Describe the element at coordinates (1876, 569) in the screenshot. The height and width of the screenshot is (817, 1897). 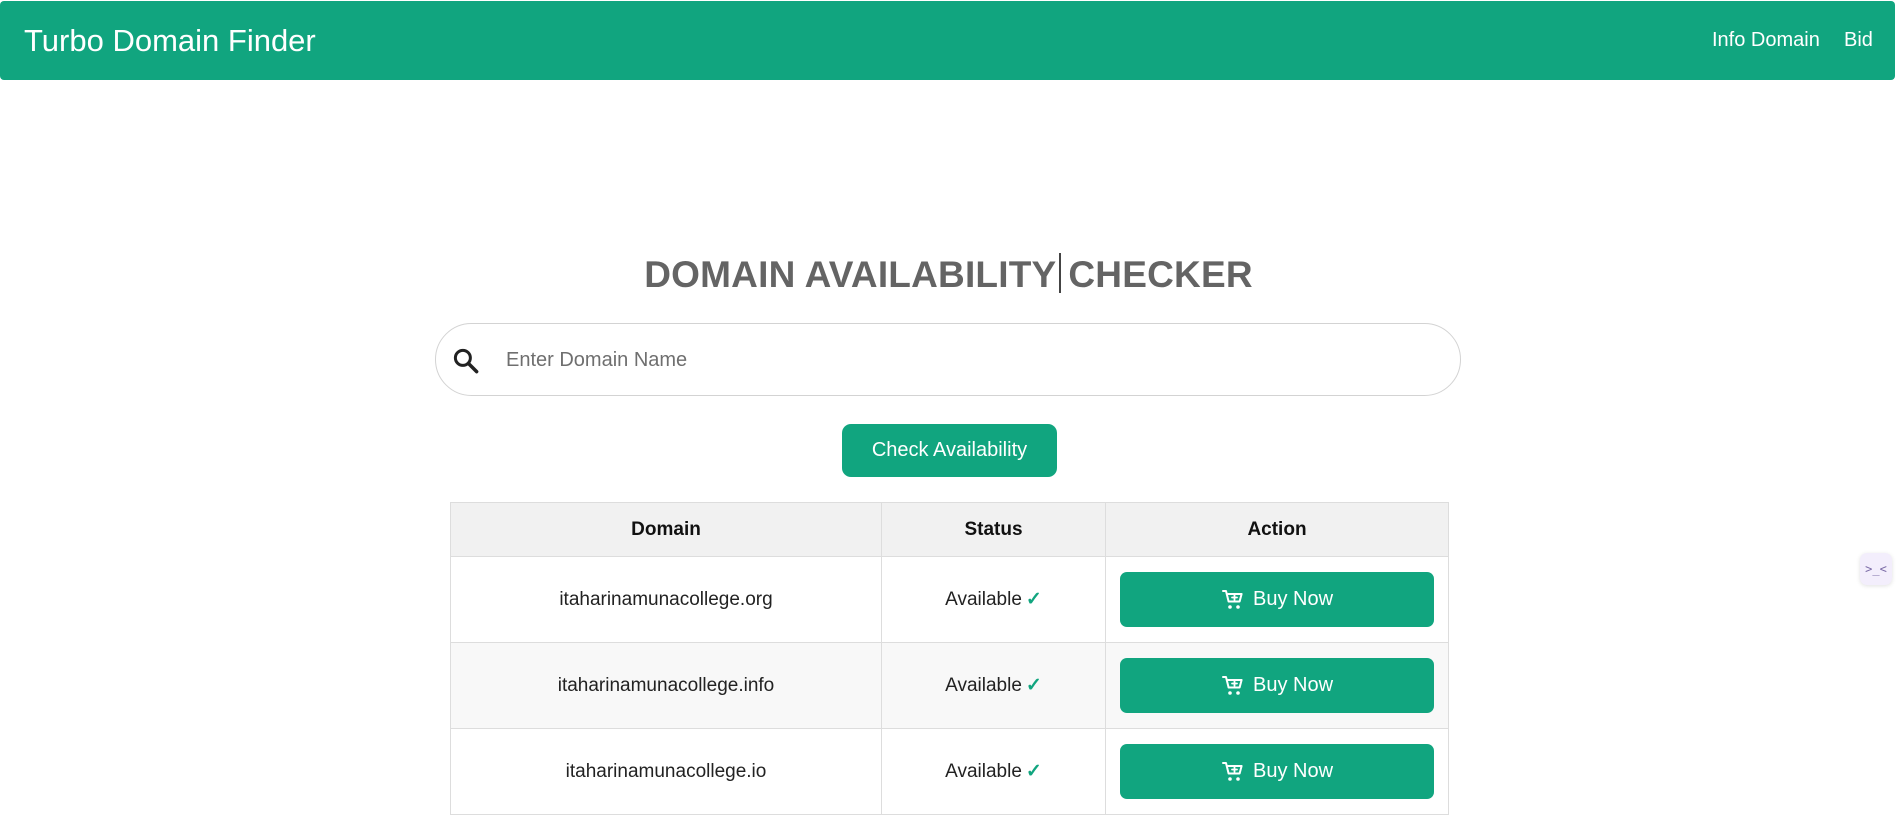
I see `assistant-widget-icon: >_<` at that location.